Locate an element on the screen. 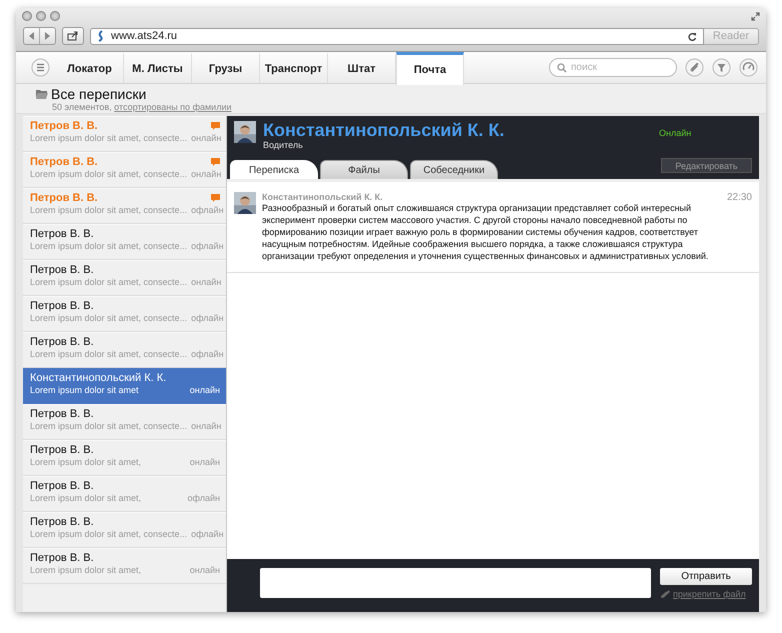  filter-icon is located at coordinates (721, 67).